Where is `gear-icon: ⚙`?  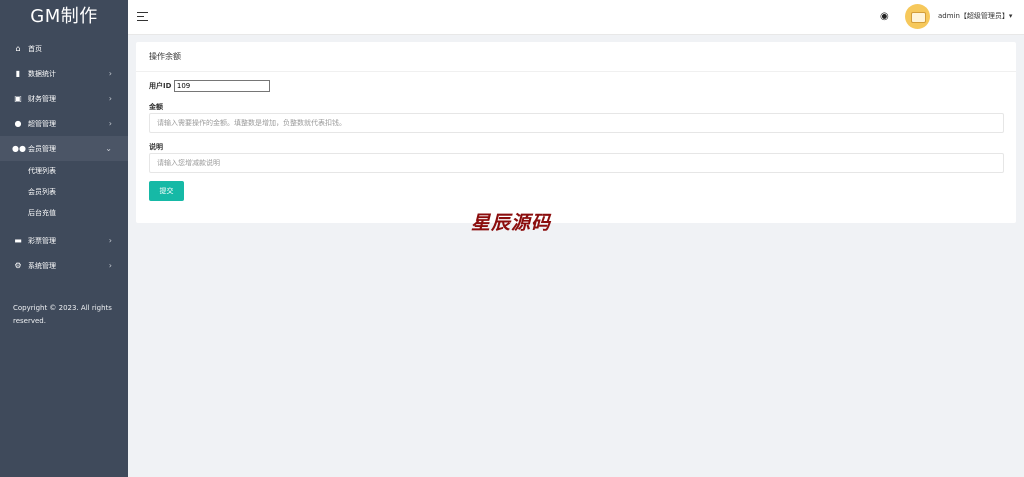
gear-icon: ⚙ is located at coordinates (18, 265).